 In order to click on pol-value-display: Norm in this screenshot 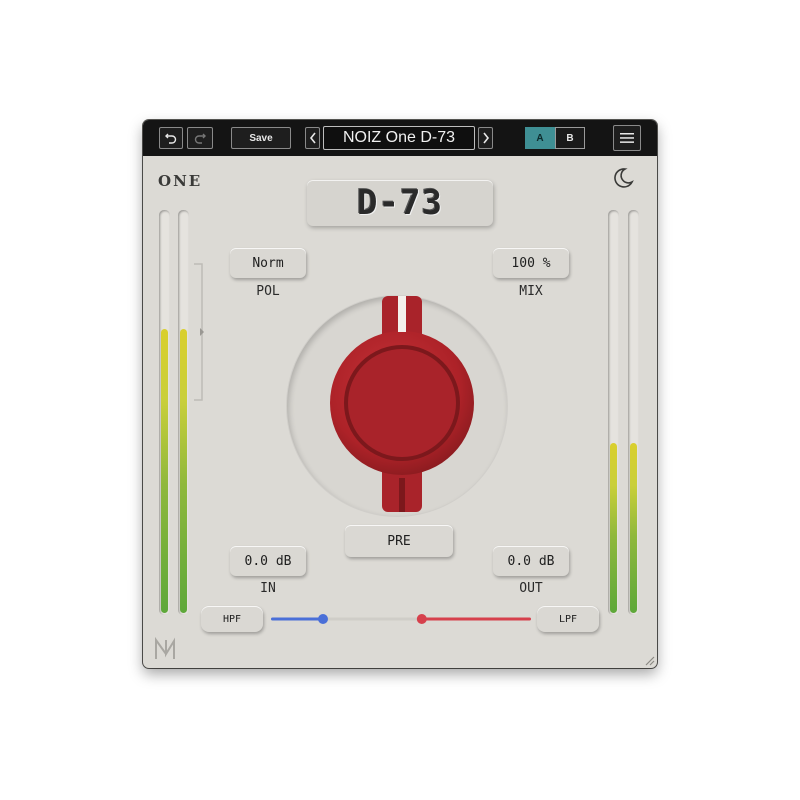, I will do `click(268, 263)`.